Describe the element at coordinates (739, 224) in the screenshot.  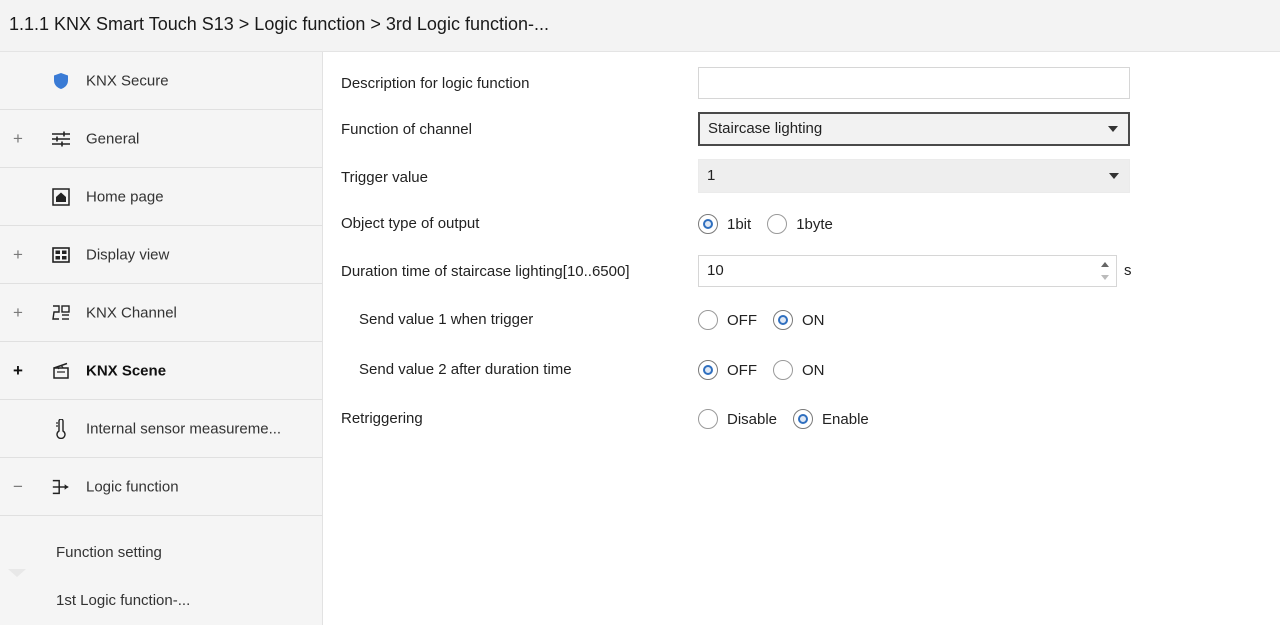
I see `radio-label: 1bit` at that location.